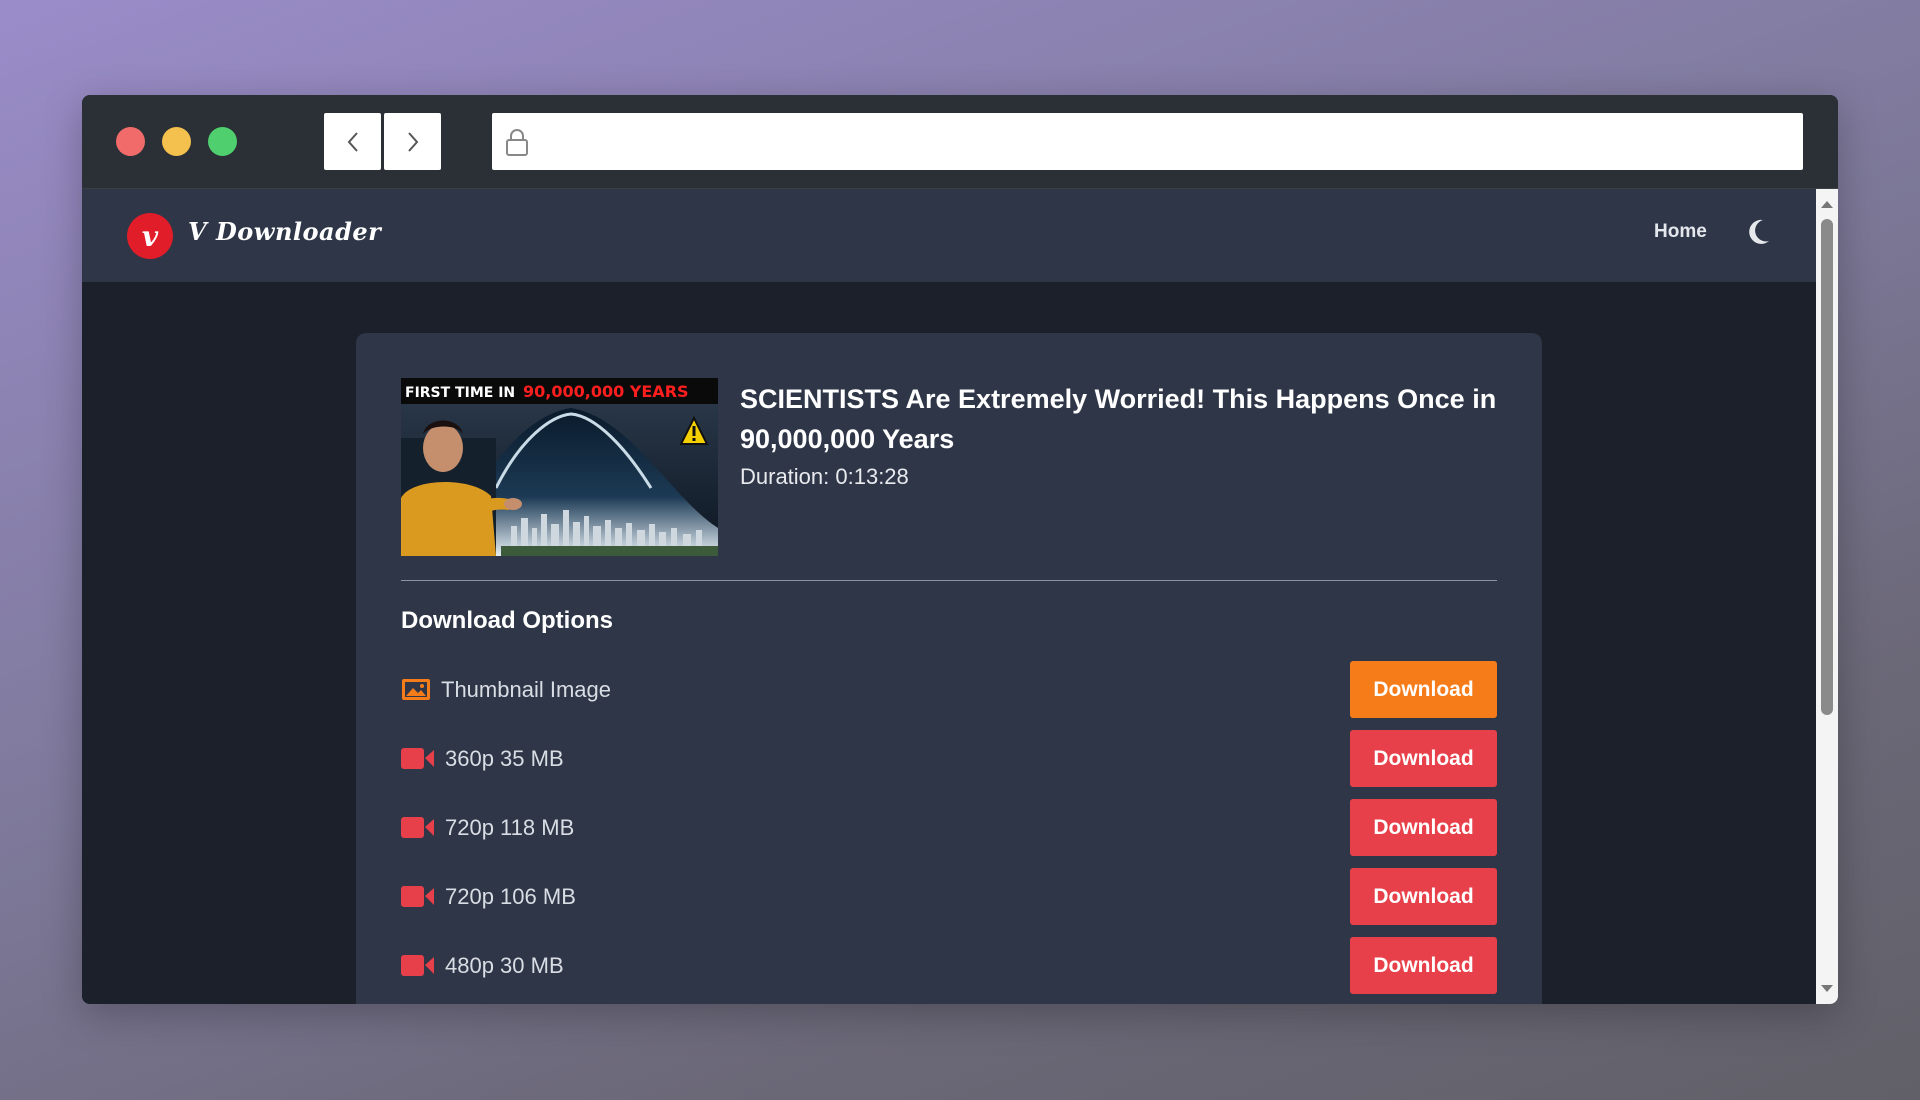 Image resolution: width=1920 pixels, height=1100 pixels. Describe the element at coordinates (507, 620) in the screenshot. I see `download-options-heading: Download Options` at that location.